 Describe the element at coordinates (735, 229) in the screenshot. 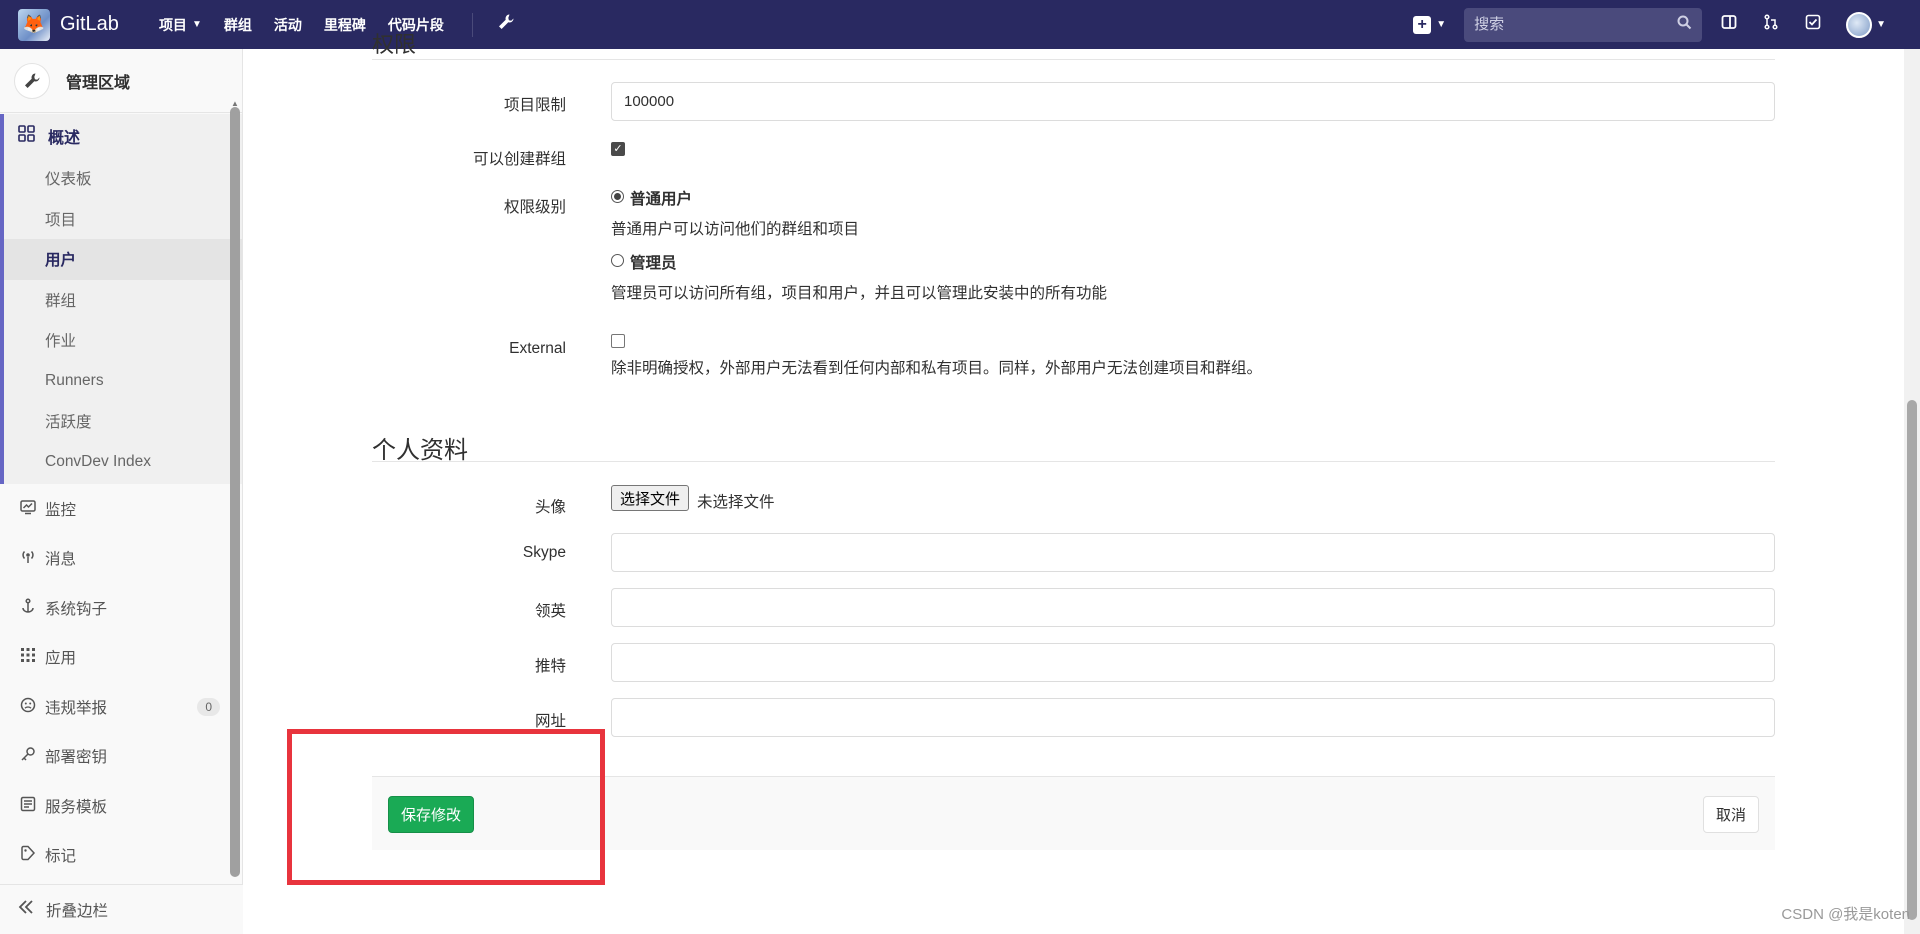

I see `regular-description: 普通用户可以访问他们的群组和项目` at that location.